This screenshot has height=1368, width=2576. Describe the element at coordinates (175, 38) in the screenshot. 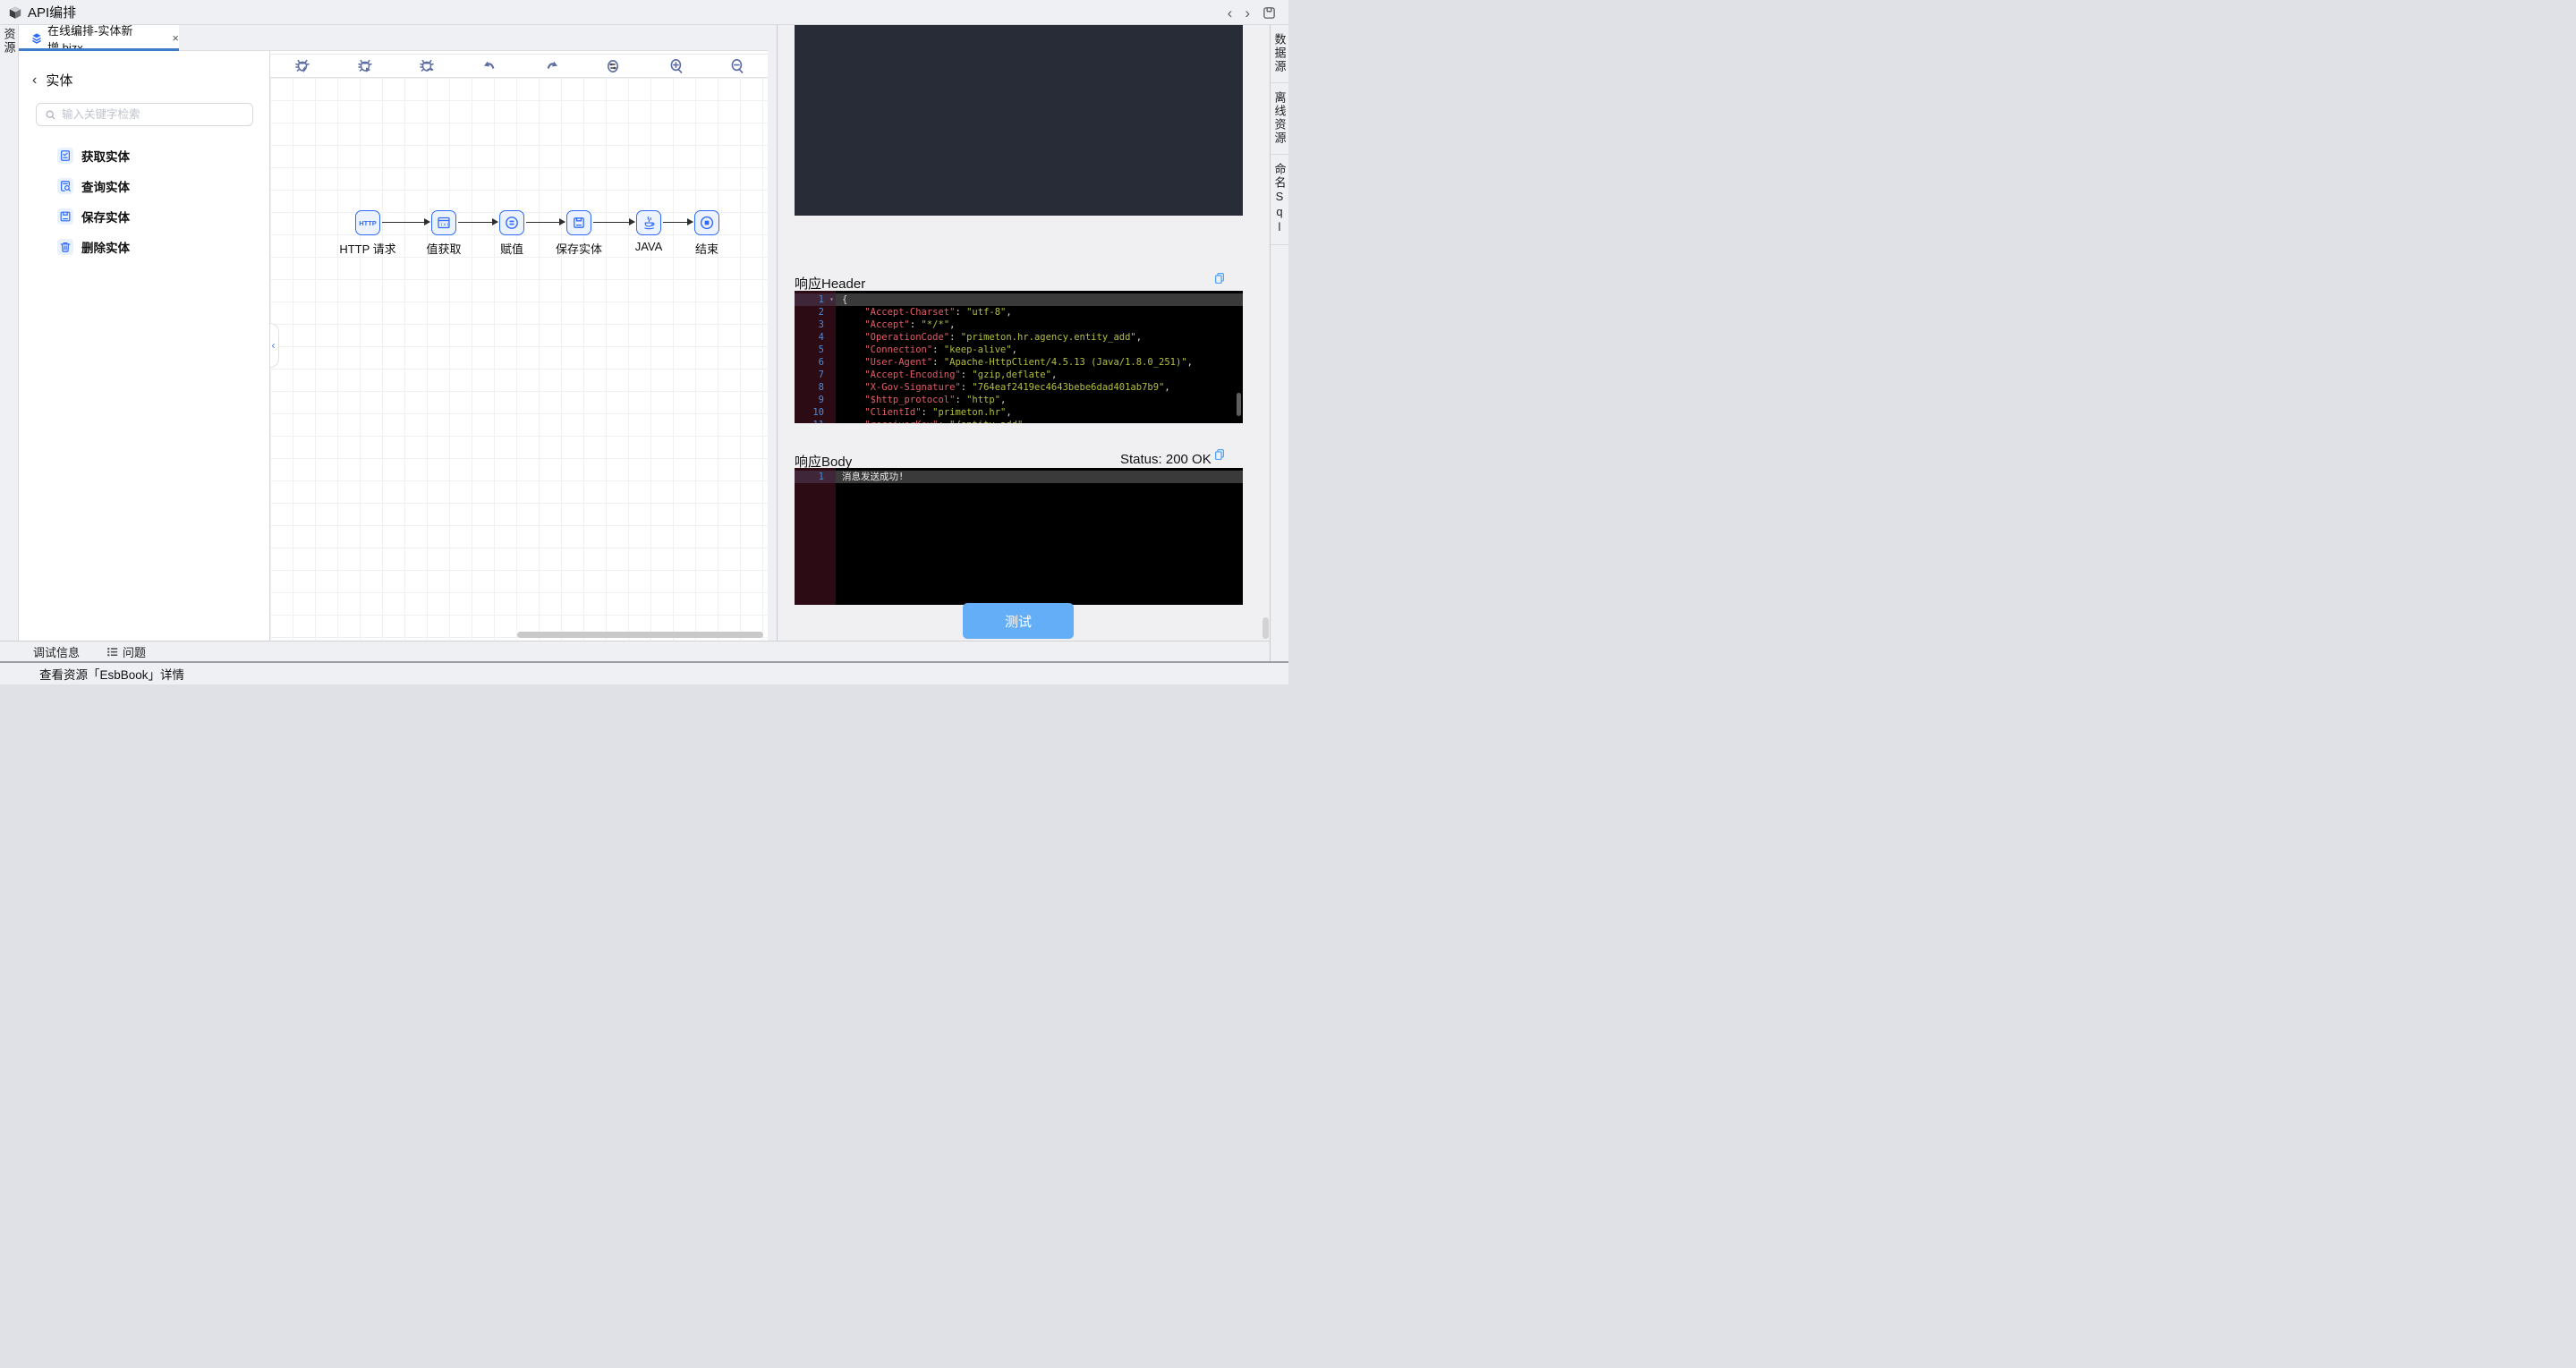

I see `tab-close-icon: ×` at that location.